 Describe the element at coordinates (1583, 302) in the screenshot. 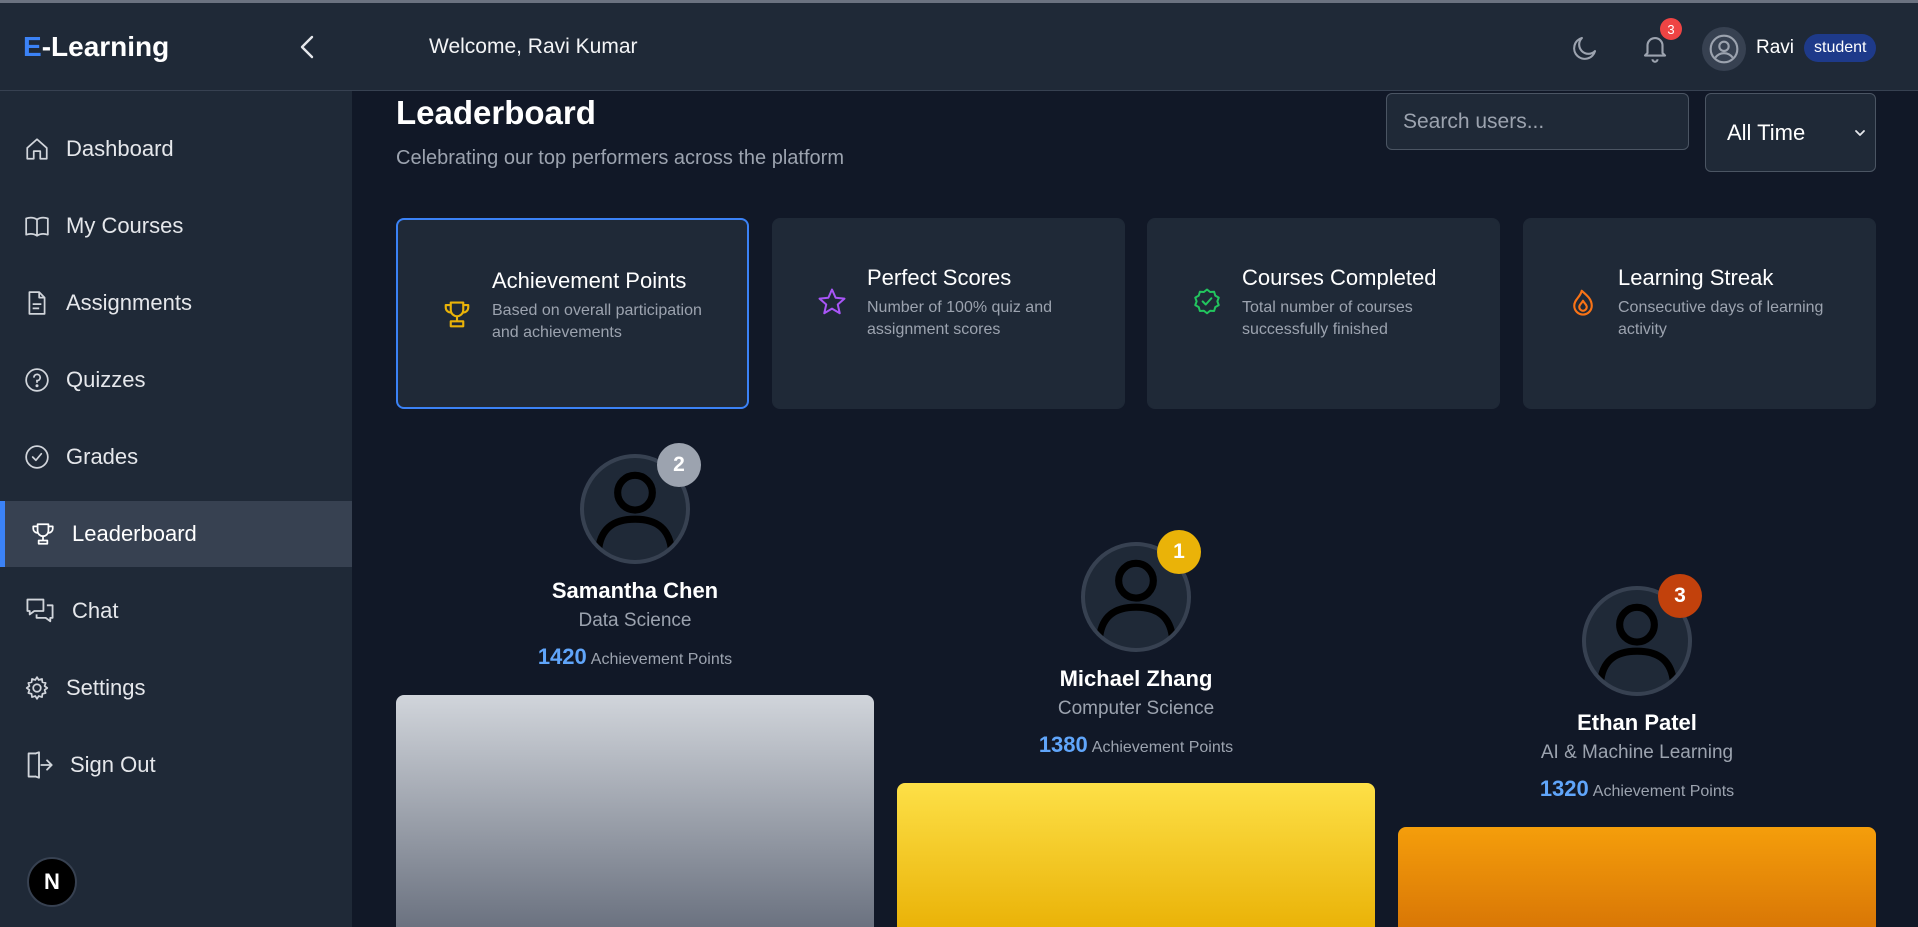

I see `flame-icon` at that location.